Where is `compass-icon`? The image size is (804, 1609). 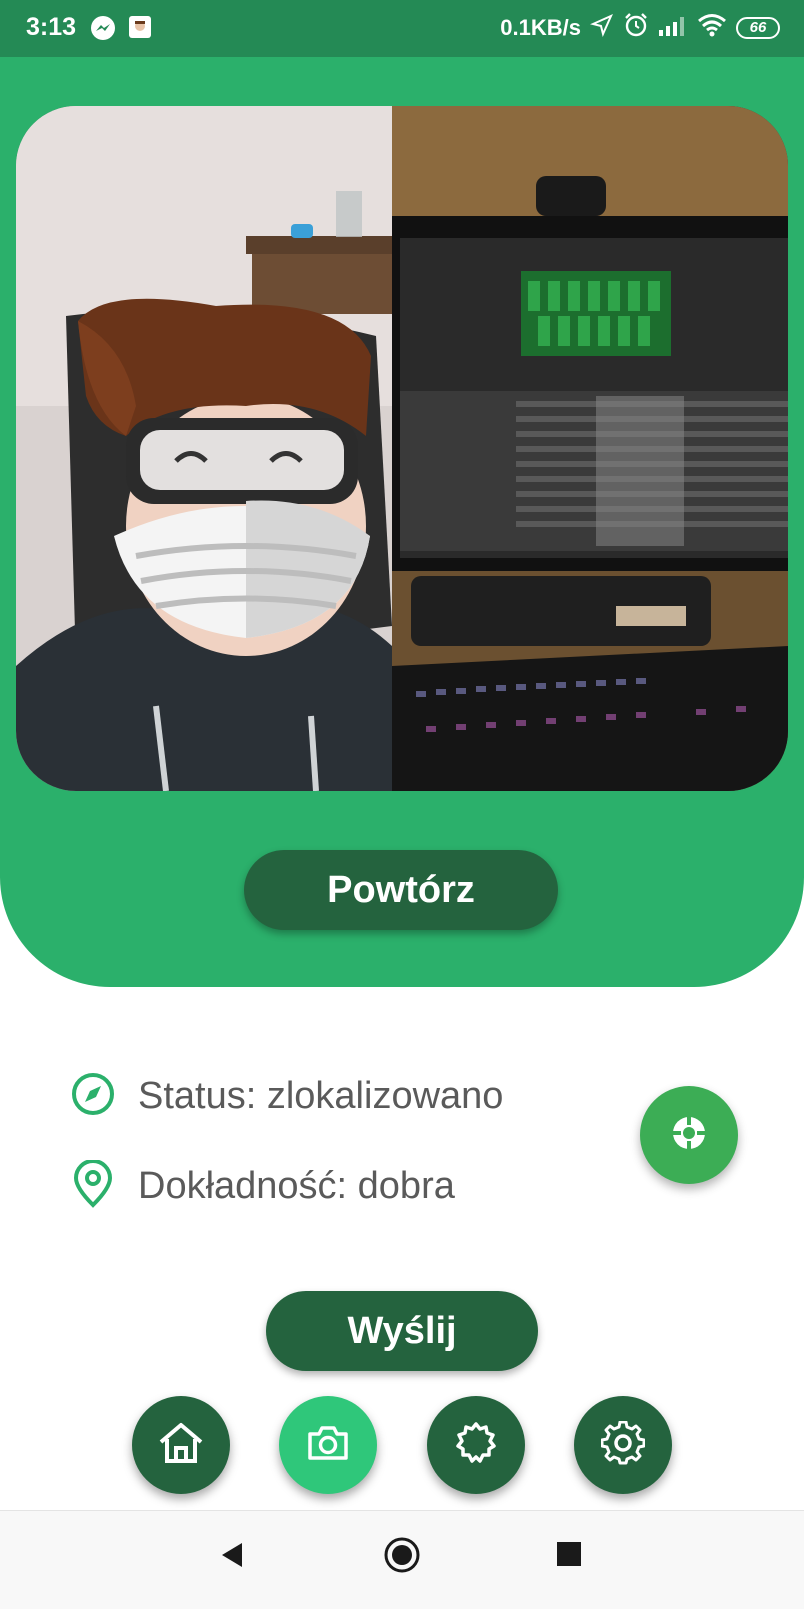
compass-icon is located at coordinates (93, 1096).